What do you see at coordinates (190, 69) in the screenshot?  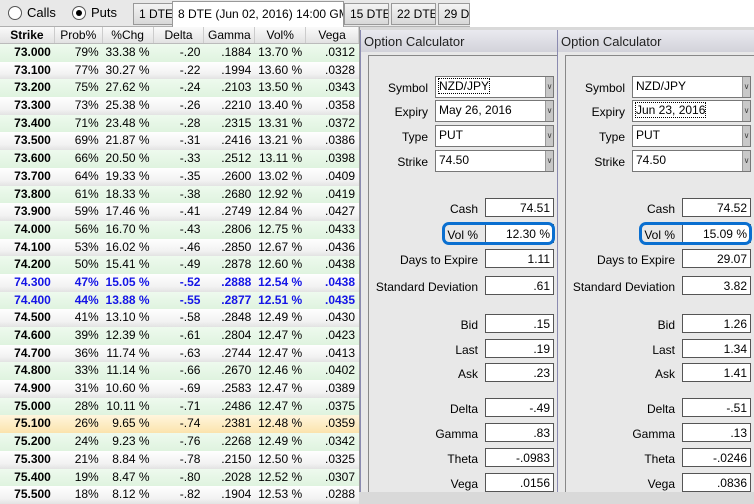 I see `cell-delta: -.22` at bounding box center [190, 69].